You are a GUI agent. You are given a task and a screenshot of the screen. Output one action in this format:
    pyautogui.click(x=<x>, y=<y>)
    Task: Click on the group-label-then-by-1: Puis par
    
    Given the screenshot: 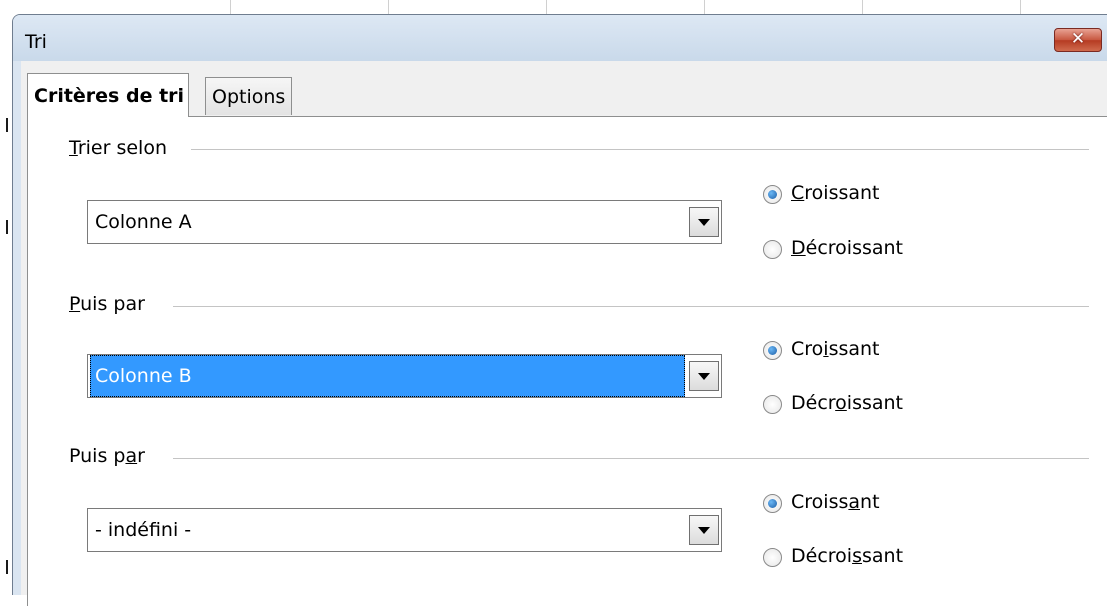 What is the action you would take?
    pyautogui.click(x=110, y=304)
    